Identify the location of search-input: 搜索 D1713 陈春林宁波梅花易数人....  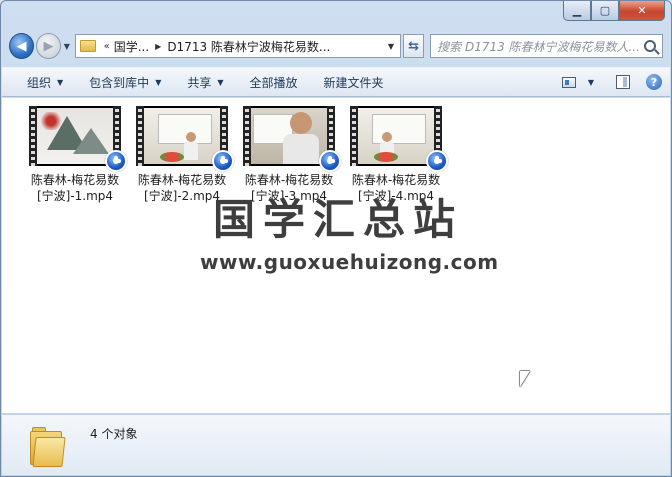
(538, 46).